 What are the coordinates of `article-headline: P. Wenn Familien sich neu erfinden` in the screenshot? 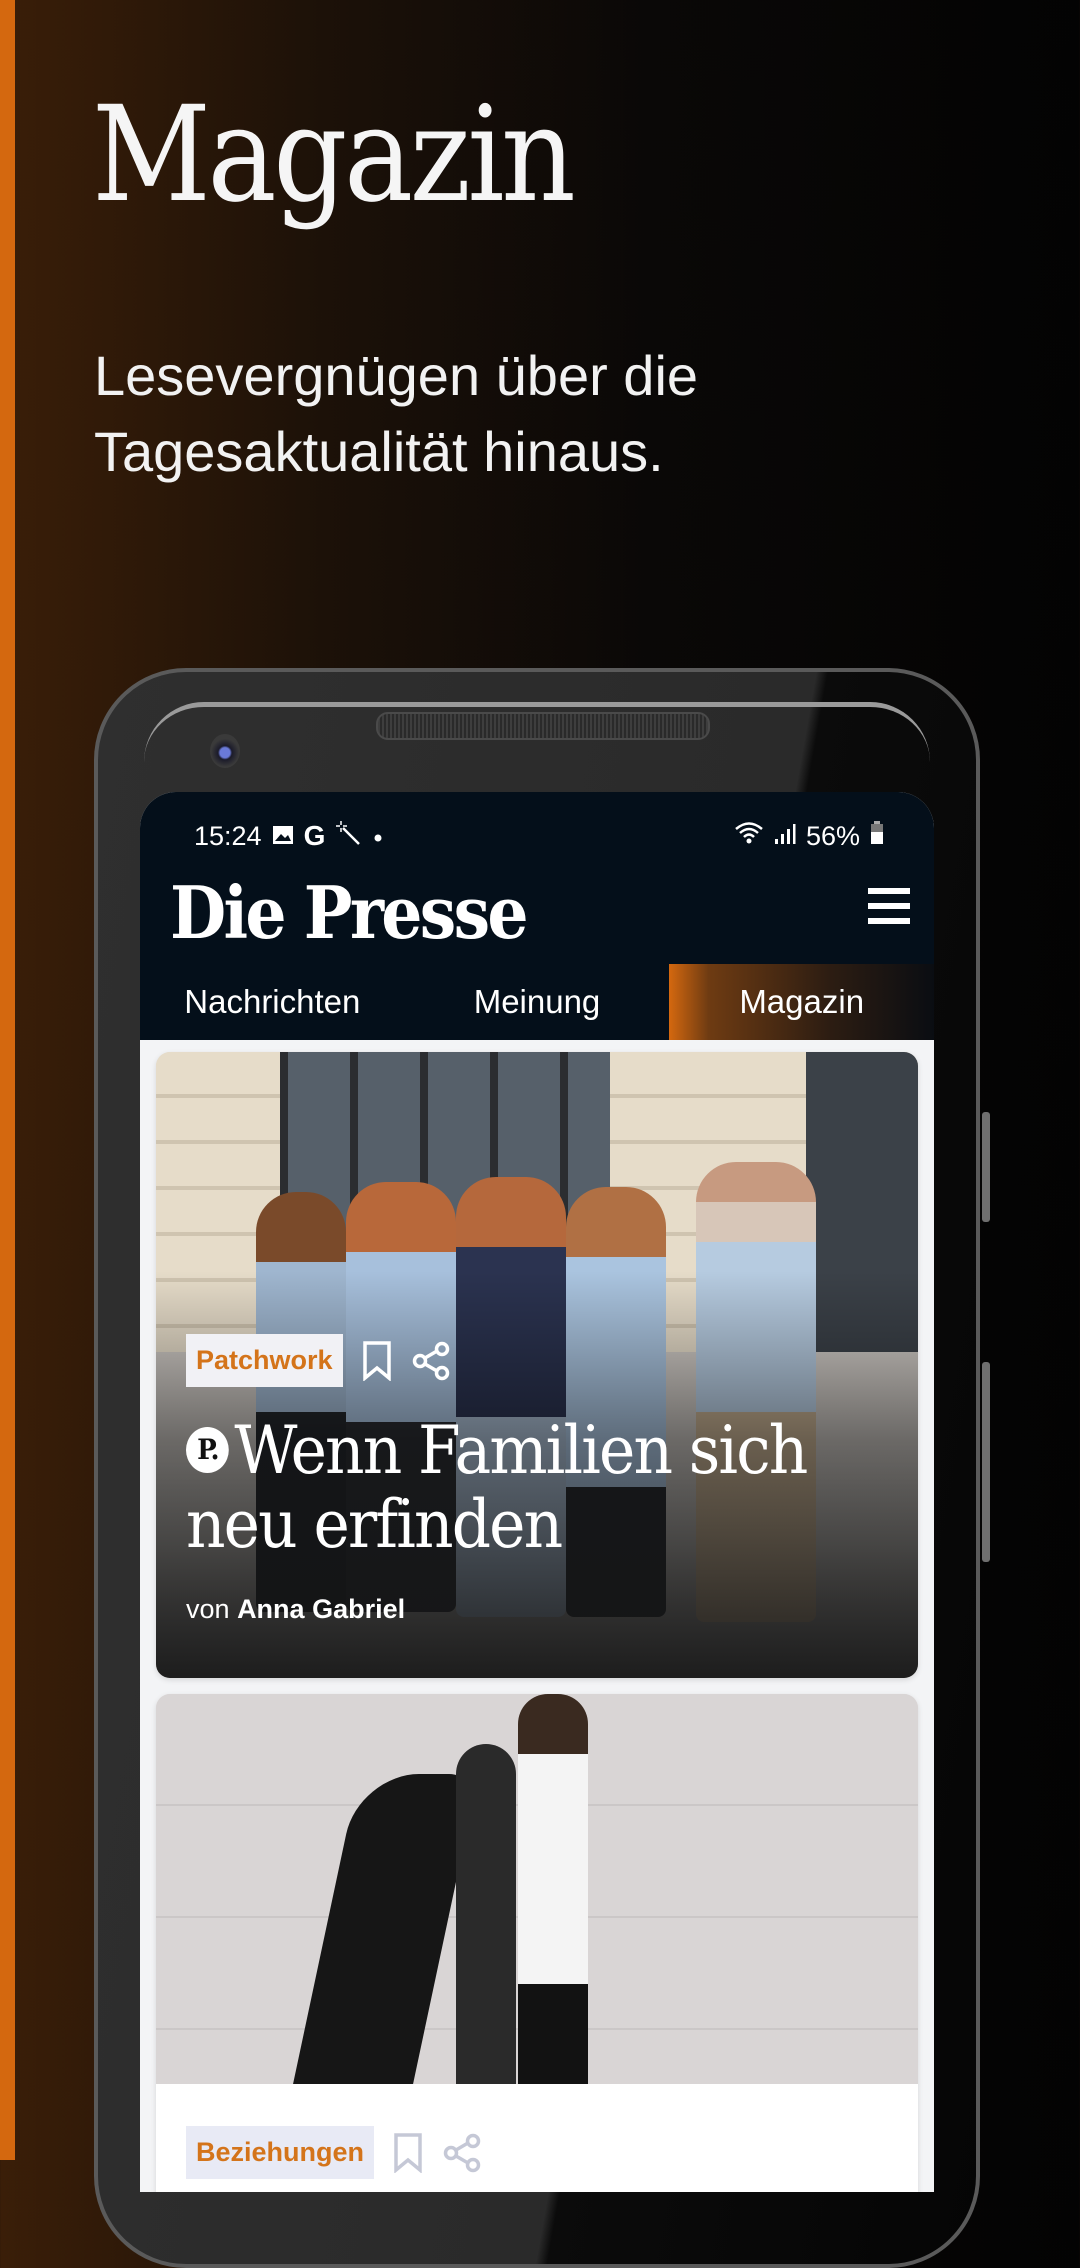 It's located at (521, 1488).